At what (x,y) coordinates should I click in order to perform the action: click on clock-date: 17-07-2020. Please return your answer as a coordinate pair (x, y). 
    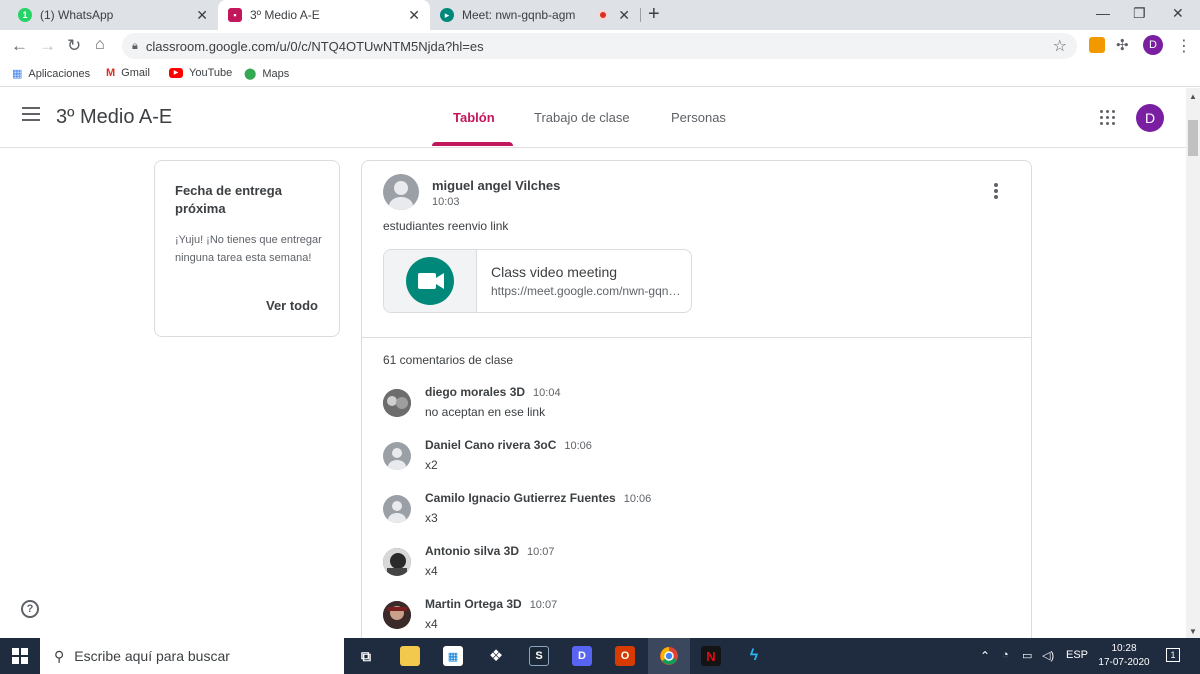
    Looking at the image, I should click on (1124, 662).